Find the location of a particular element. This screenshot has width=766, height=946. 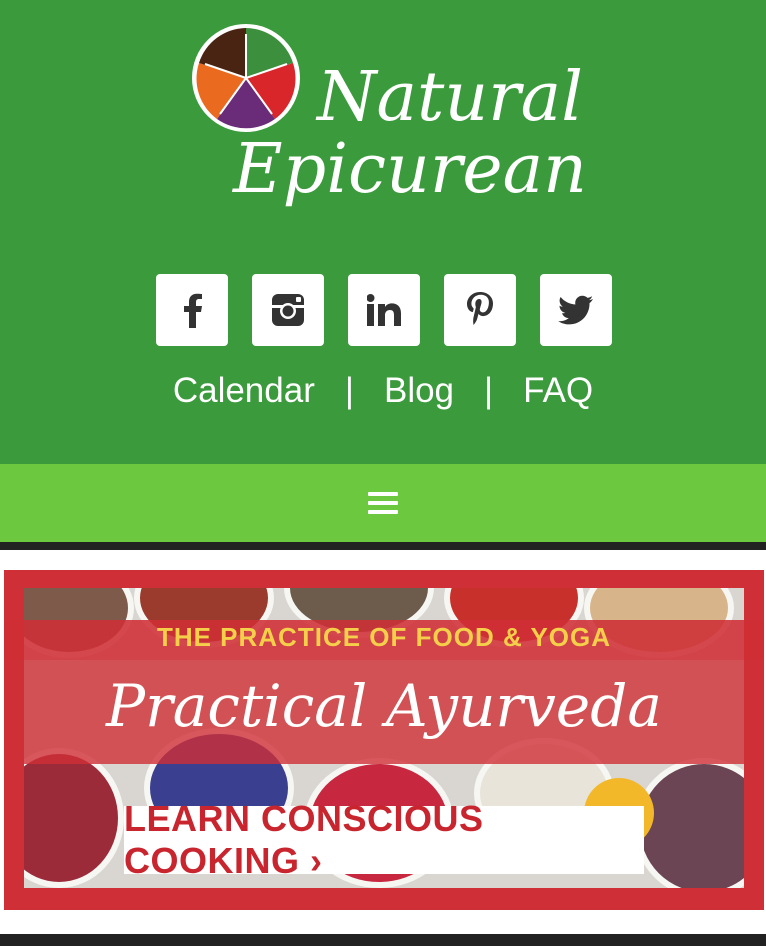

top-links: Calendar | Blog | FAQ is located at coordinates (383, 391).